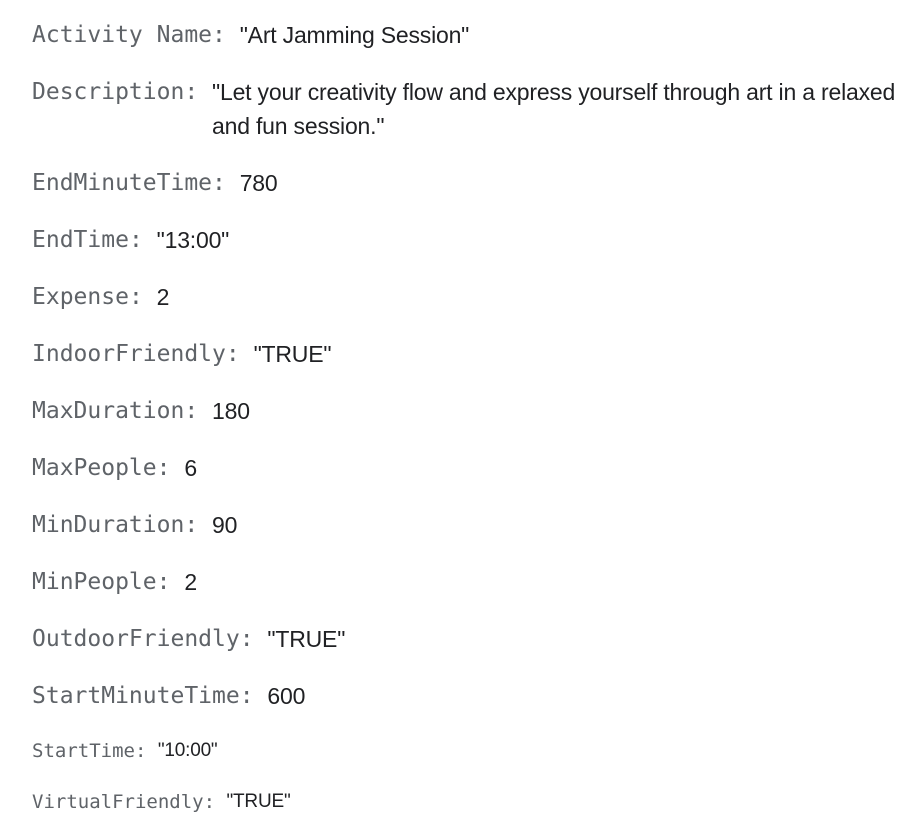  Describe the element at coordinates (465, 354) in the screenshot. I see `field-row-indoor-friendly: IndoorFriendly : "TRUE"` at that location.